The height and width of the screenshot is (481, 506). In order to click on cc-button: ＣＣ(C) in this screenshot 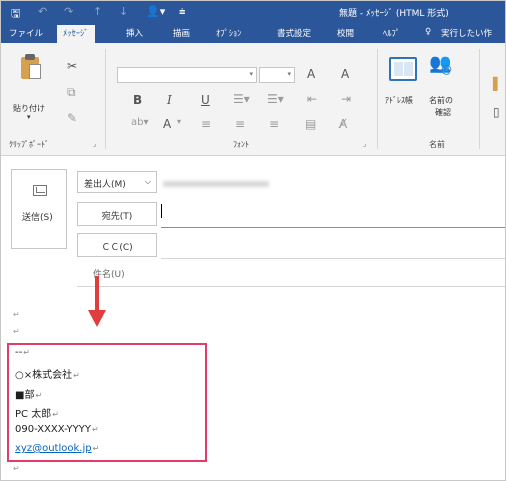, I will do `click(117, 245)`.